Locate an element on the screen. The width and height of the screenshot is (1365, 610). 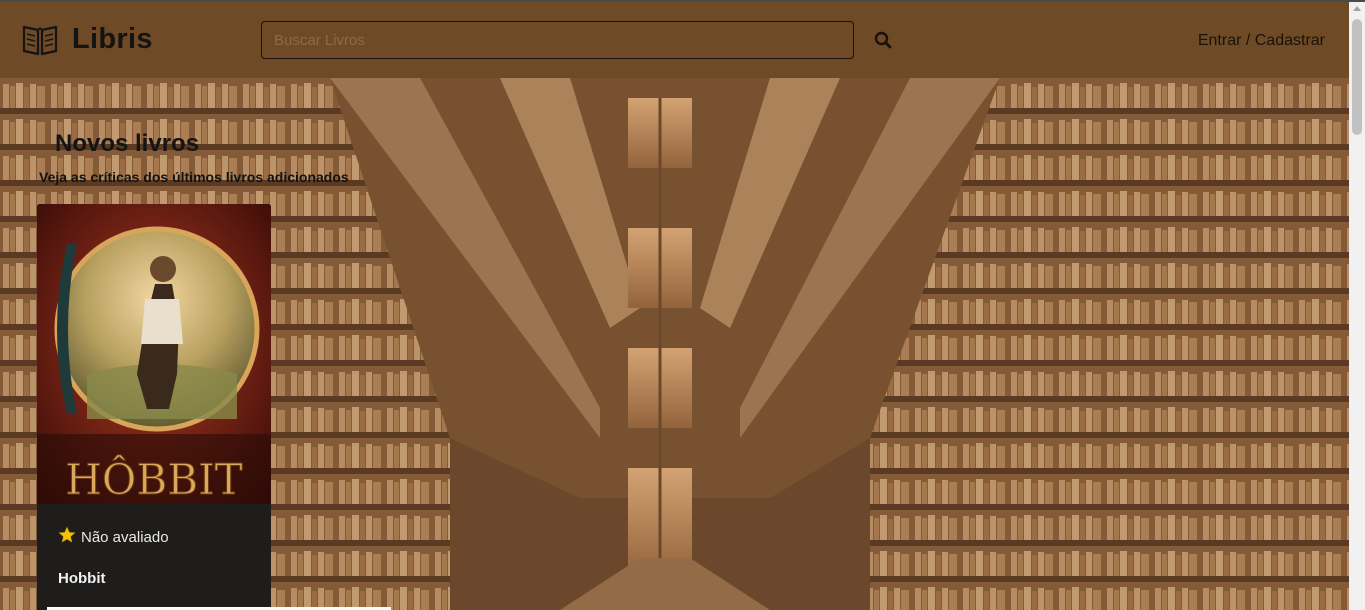
scroll-thumb is located at coordinates (1357, 77).